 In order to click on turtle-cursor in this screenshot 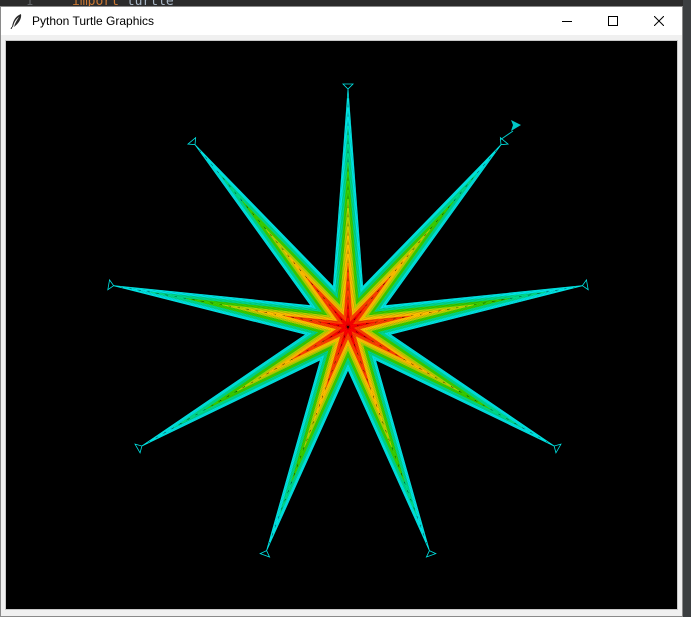, I will do `click(516, 125)`.